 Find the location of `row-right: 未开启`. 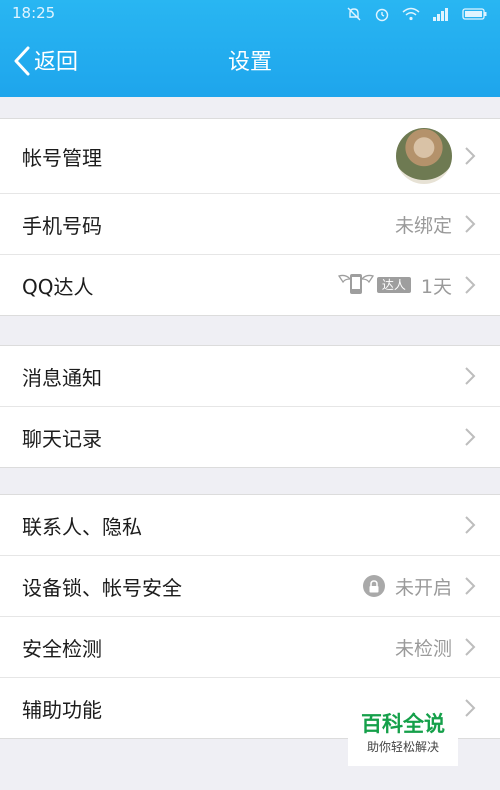

row-right: 未开启 is located at coordinates (420, 586).